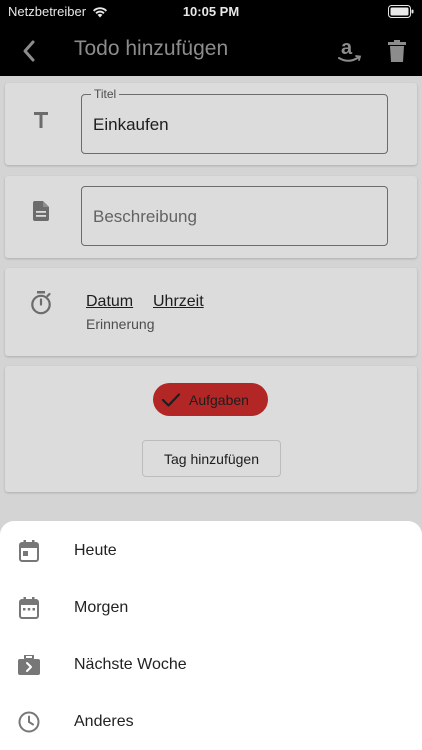 The image size is (422, 750). Describe the element at coordinates (29, 551) in the screenshot. I see `calendar-today-icon` at that location.